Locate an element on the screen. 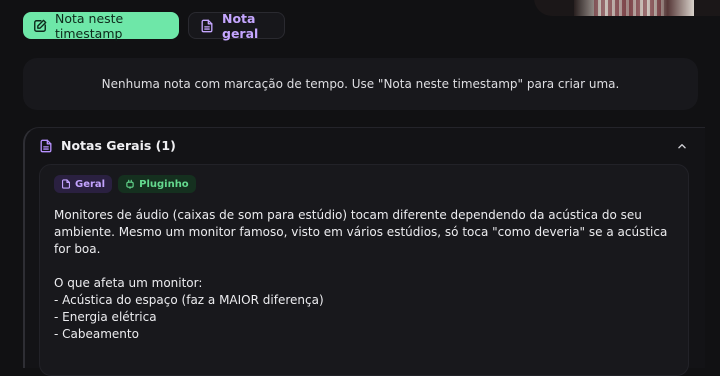 The height and width of the screenshot is (376, 720). note-at-timestamp-button: Nota neste timestamp is located at coordinates (101, 25).